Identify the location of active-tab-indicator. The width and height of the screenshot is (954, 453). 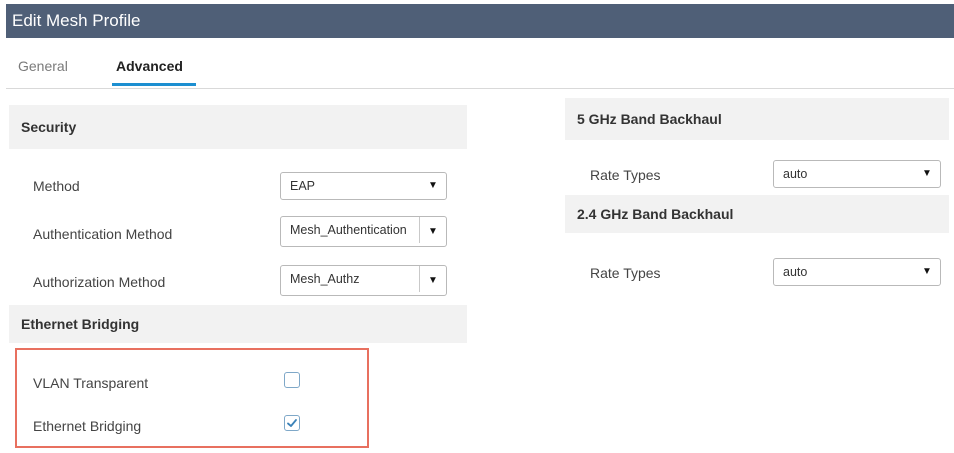
(154, 84).